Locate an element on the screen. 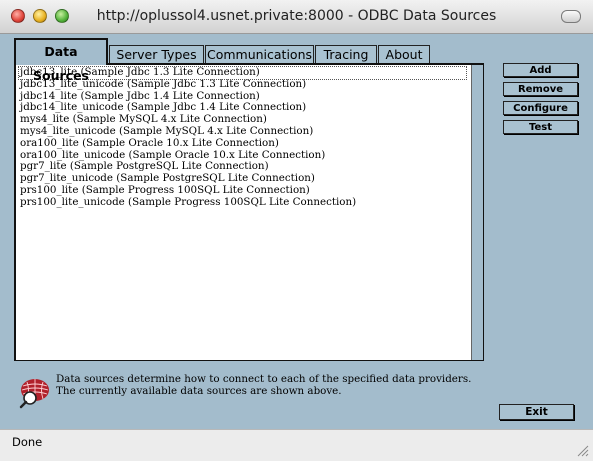 This screenshot has width=593, height=461. configure-button: Configure is located at coordinates (540, 108).